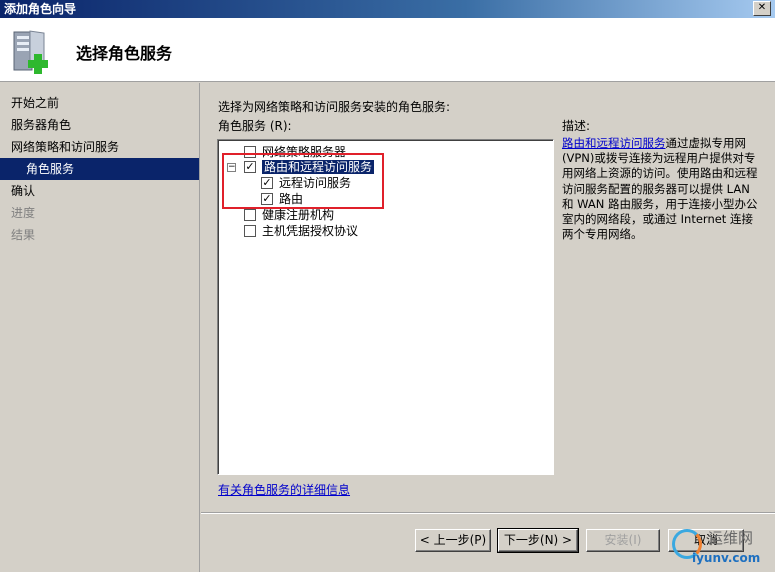 The width and height of the screenshot is (775, 572). Describe the element at coordinates (538, 540) in the screenshot. I see `next-button: 下一步(N) >` at that location.